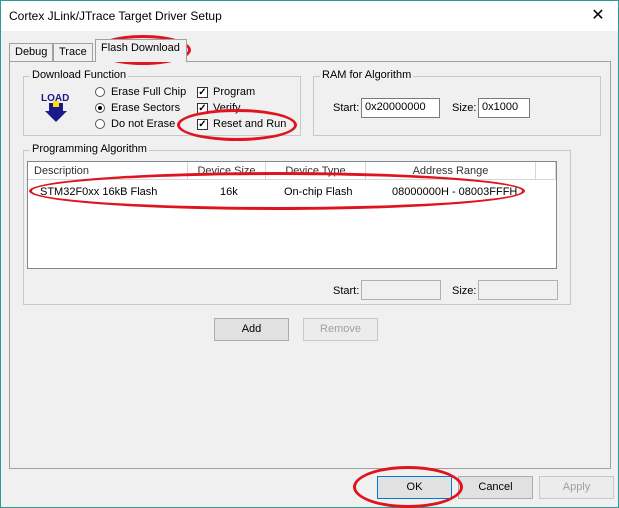  I want to click on program-checkbox: ✓ Program, so click(226, 92).